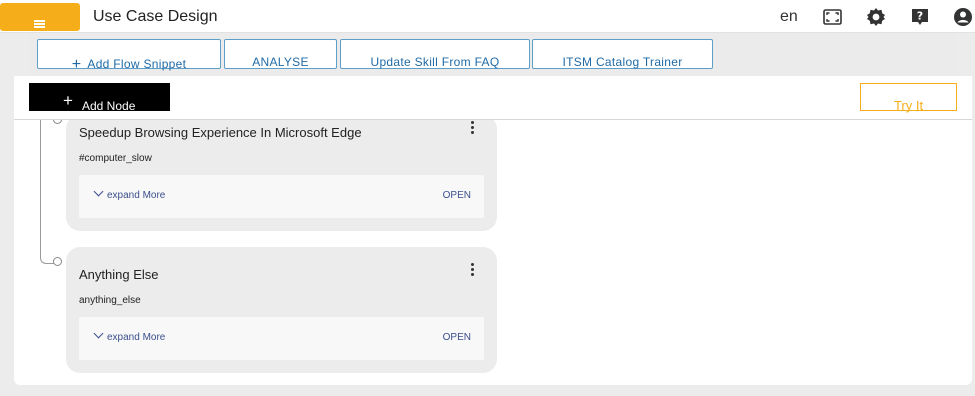 The width and height of the screenshot is (975, 396). What do you see at coordinates (963, 17) in the screenshot?
I see `account-icon` at bounding box center [963, 17].